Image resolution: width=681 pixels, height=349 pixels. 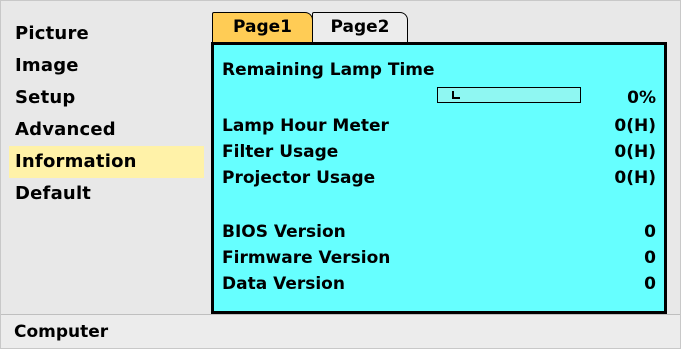 What do you see at coordinates (106, 130) in the screenshot?
I see `menu-item-advanced: Advanced` at bounding box center [106, 130].